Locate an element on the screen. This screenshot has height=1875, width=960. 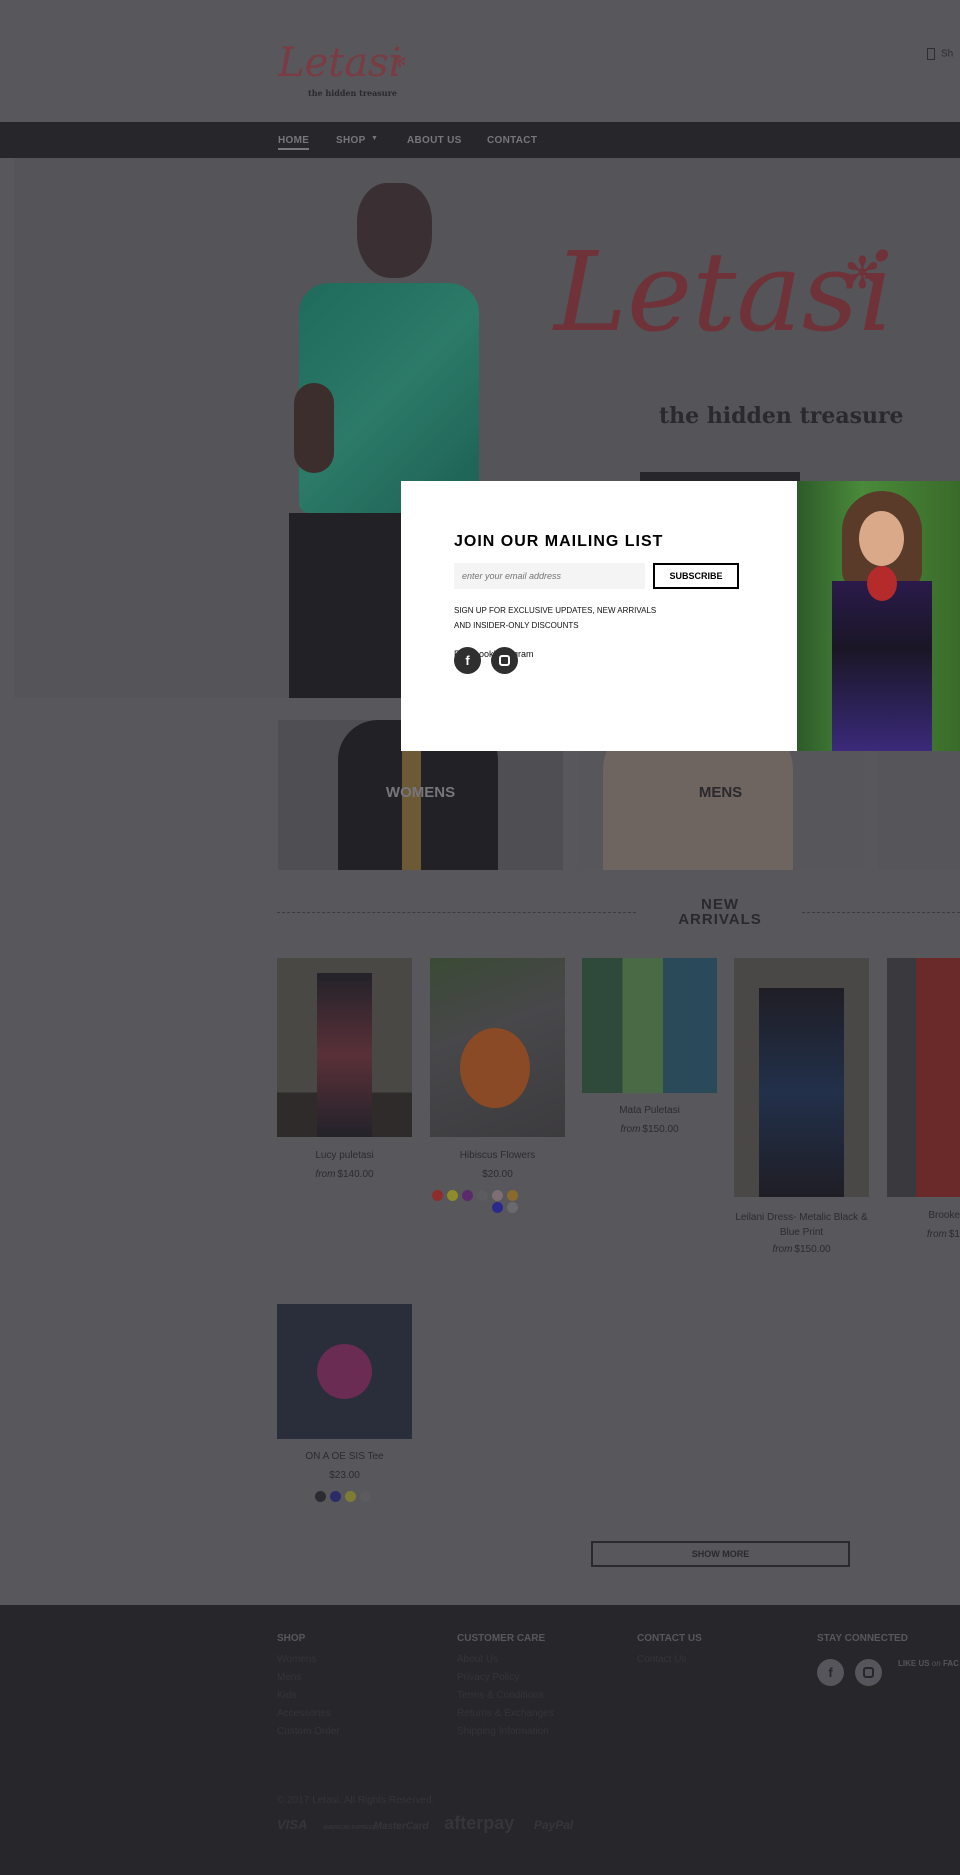
hero-logo-text: Letasi is located at coordinates (724, 292).